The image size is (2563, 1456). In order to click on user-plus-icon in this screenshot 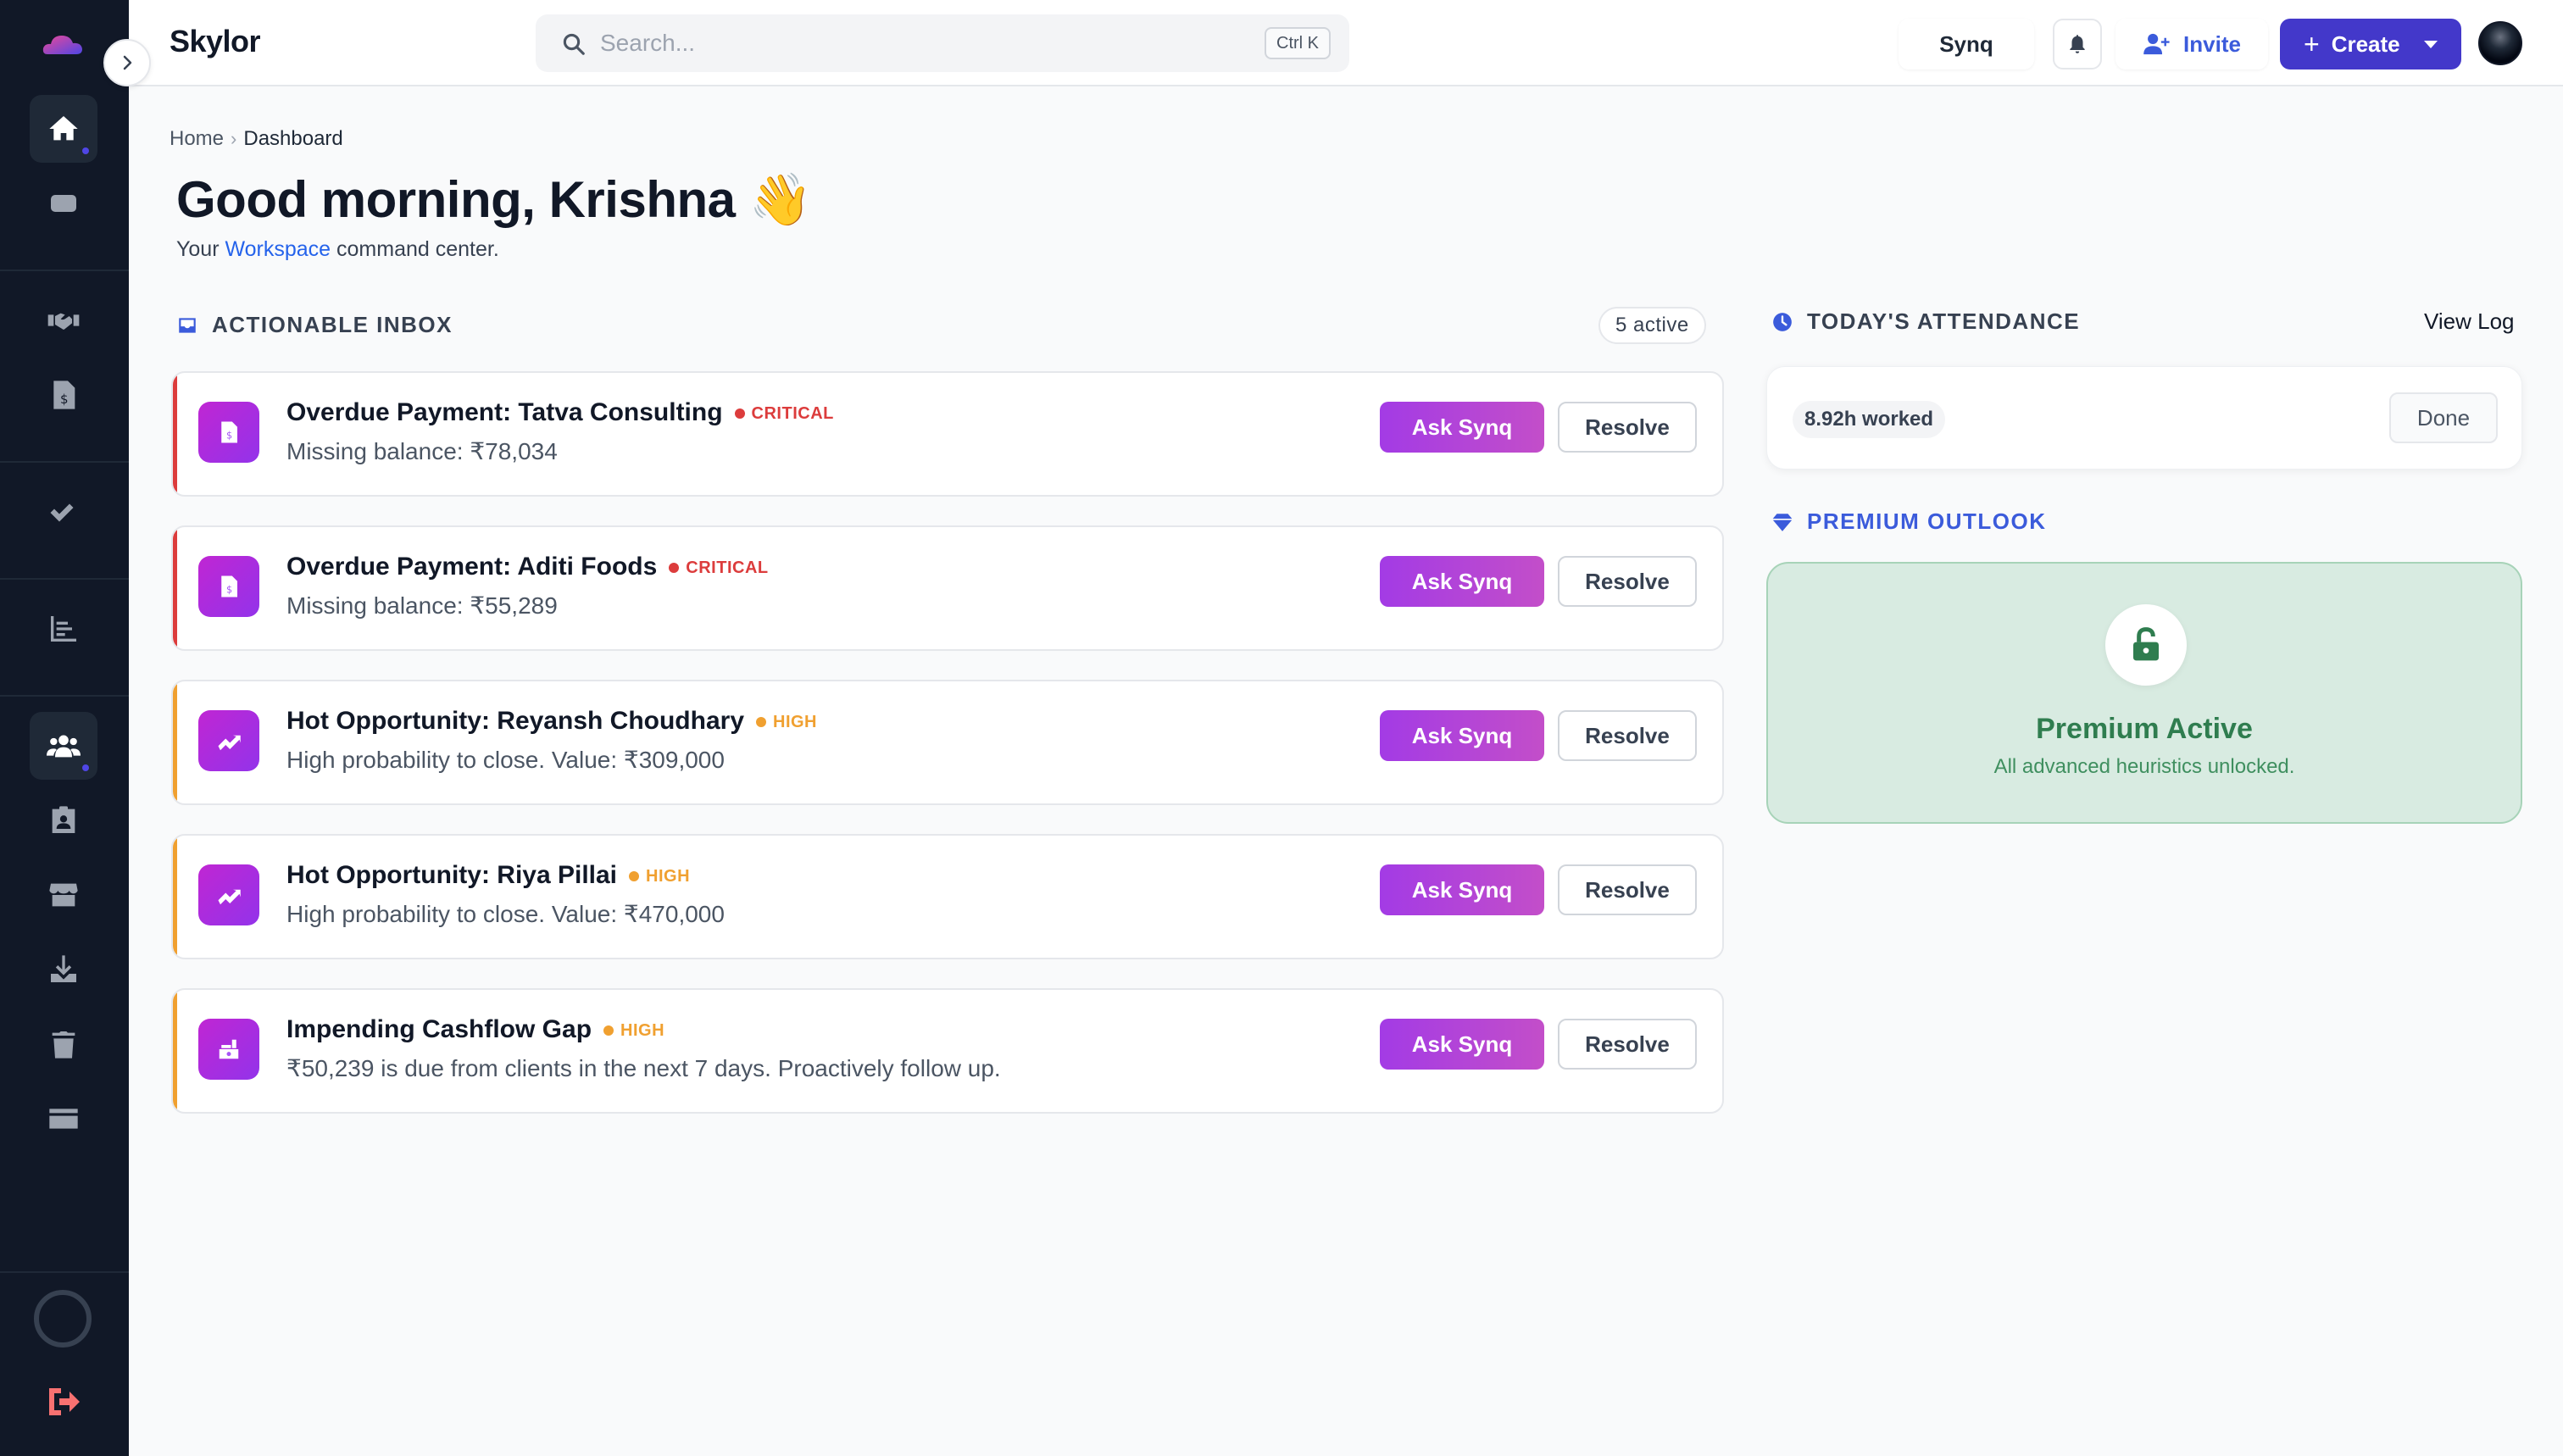, I will do `click(2156, 44)`.